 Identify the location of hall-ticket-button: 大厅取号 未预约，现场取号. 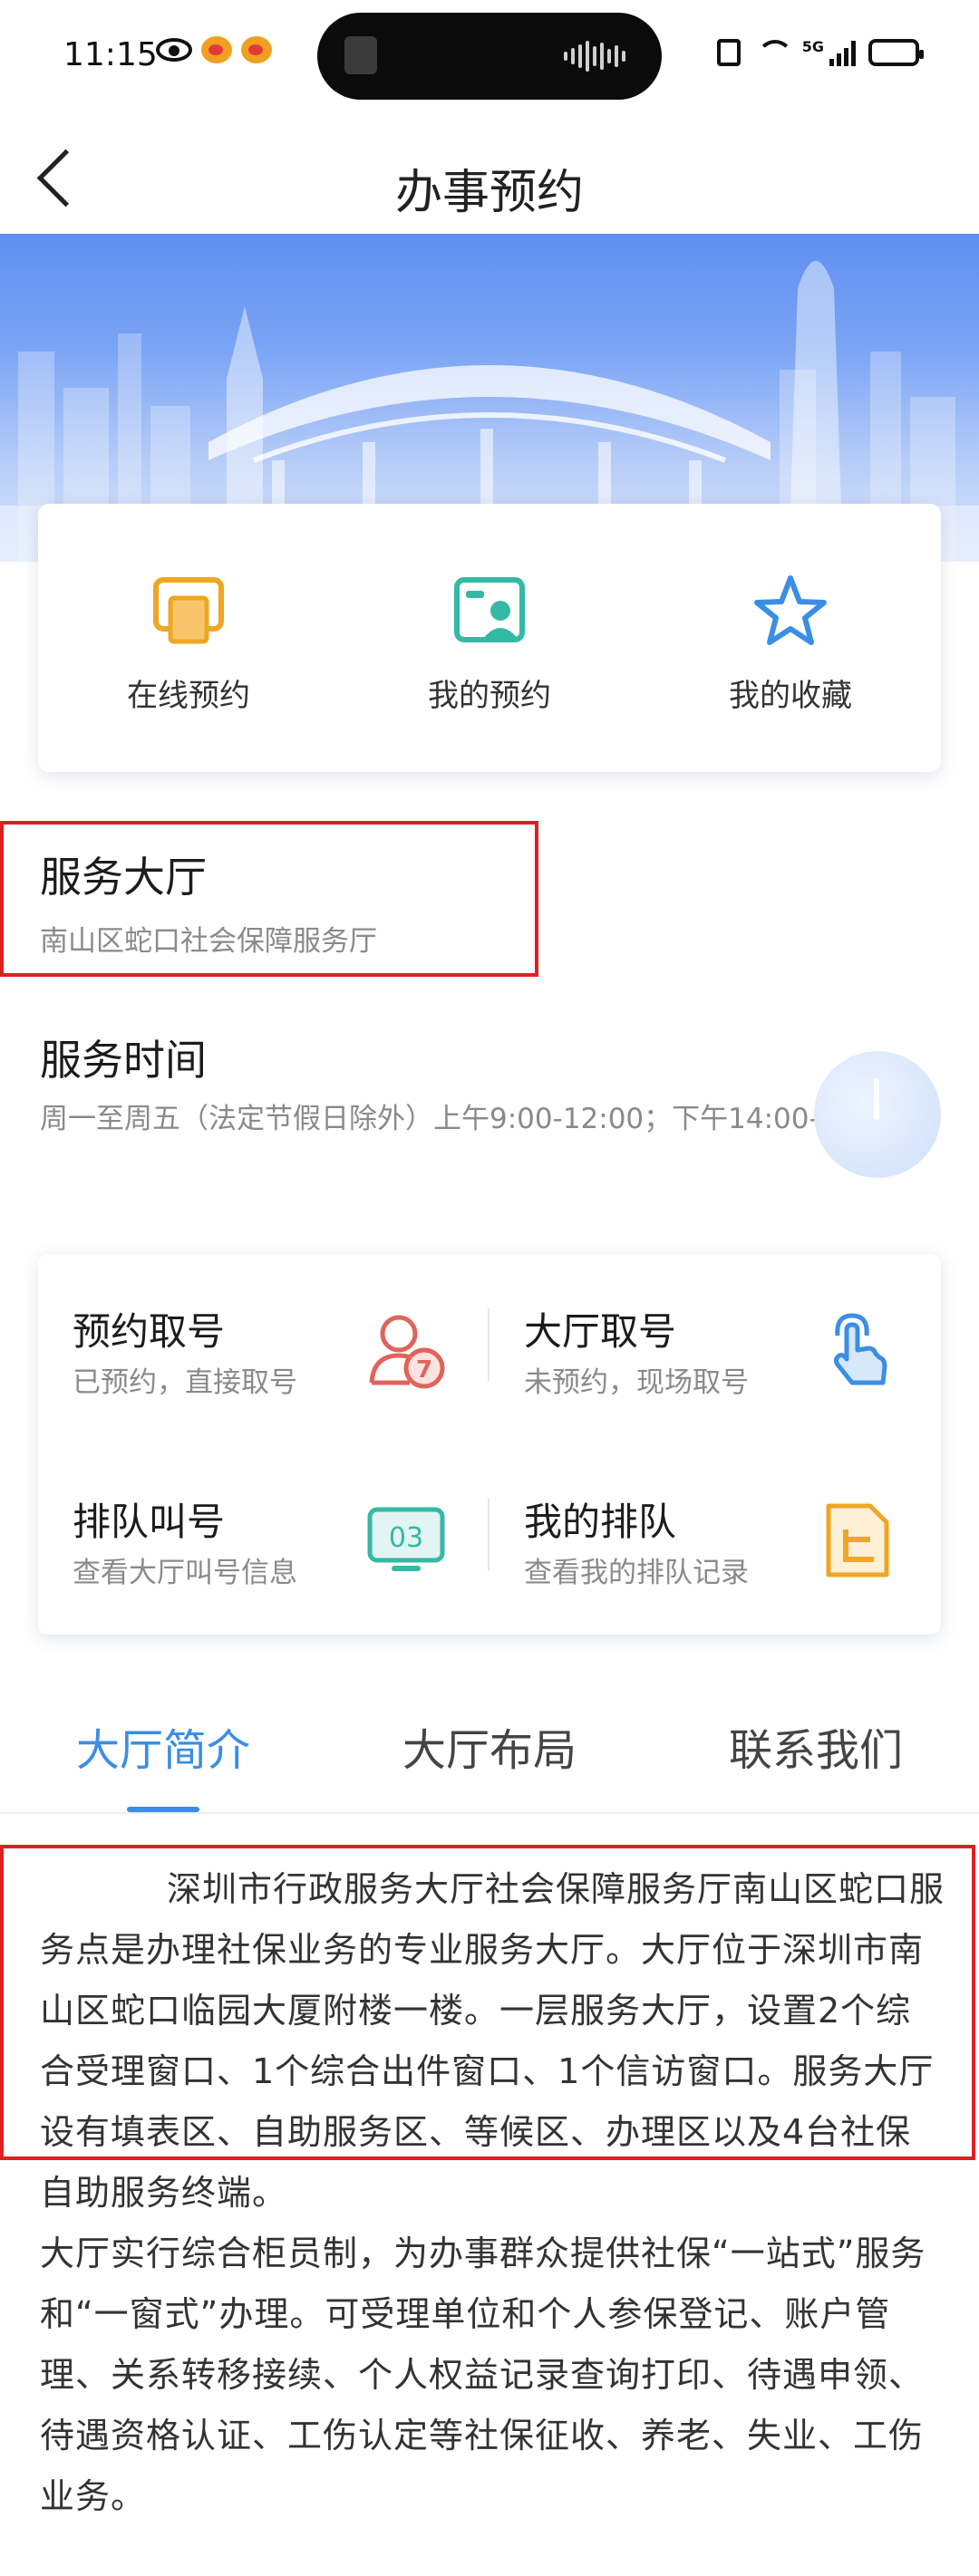
(715, 1349).